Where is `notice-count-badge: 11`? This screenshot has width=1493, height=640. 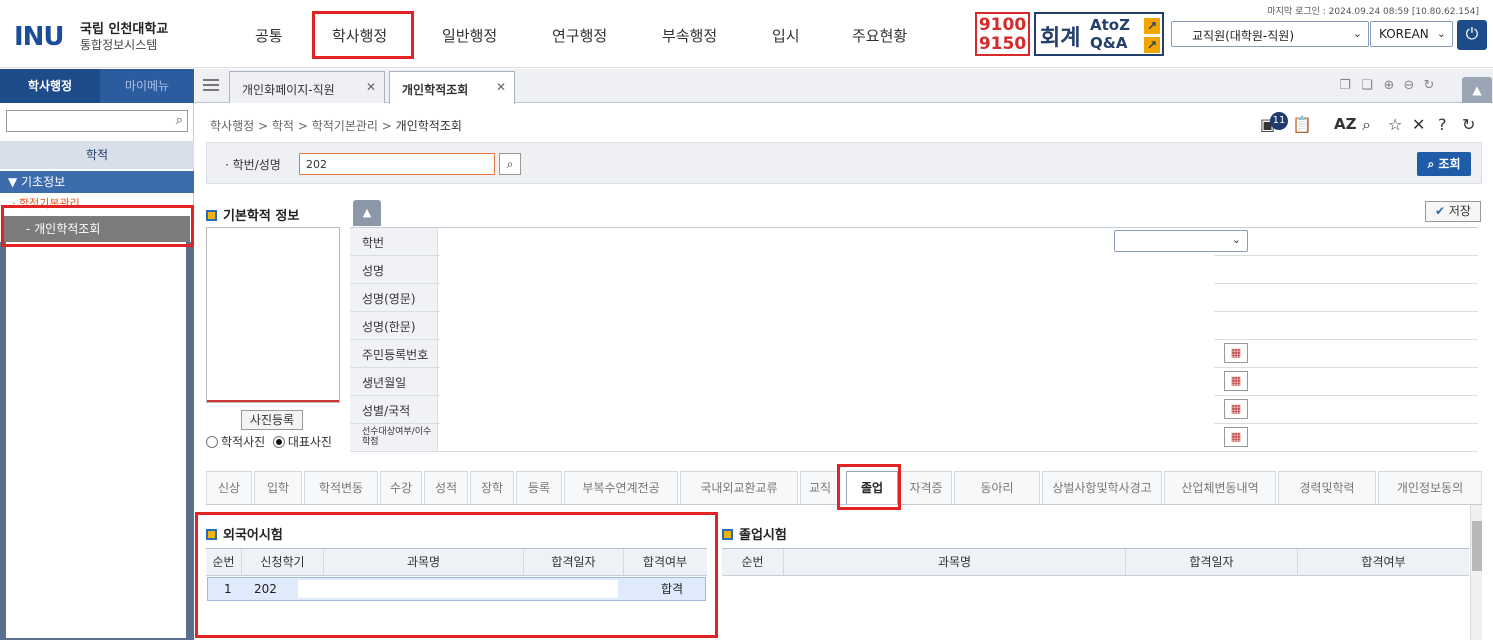 notice-count-badge: 11 is located at coordinates (1279, 121).